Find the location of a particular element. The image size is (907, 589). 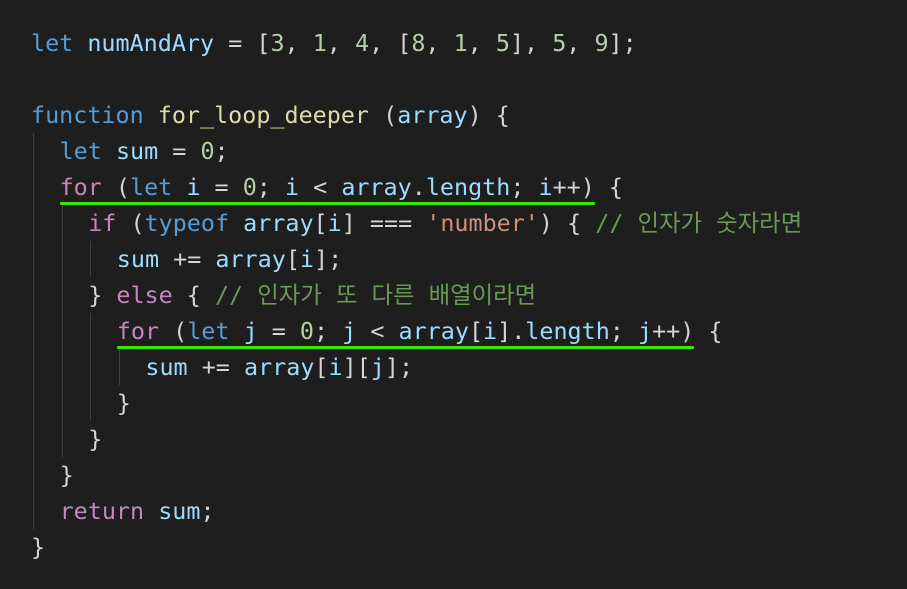

code-token-cmt: // 인자가 숫자라면 is located at coordinates (699, 223).